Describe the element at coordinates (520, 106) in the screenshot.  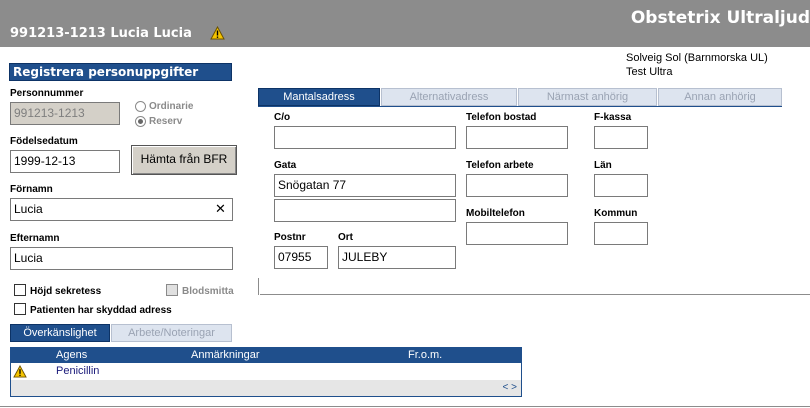
I see `tab-underline` at that location.